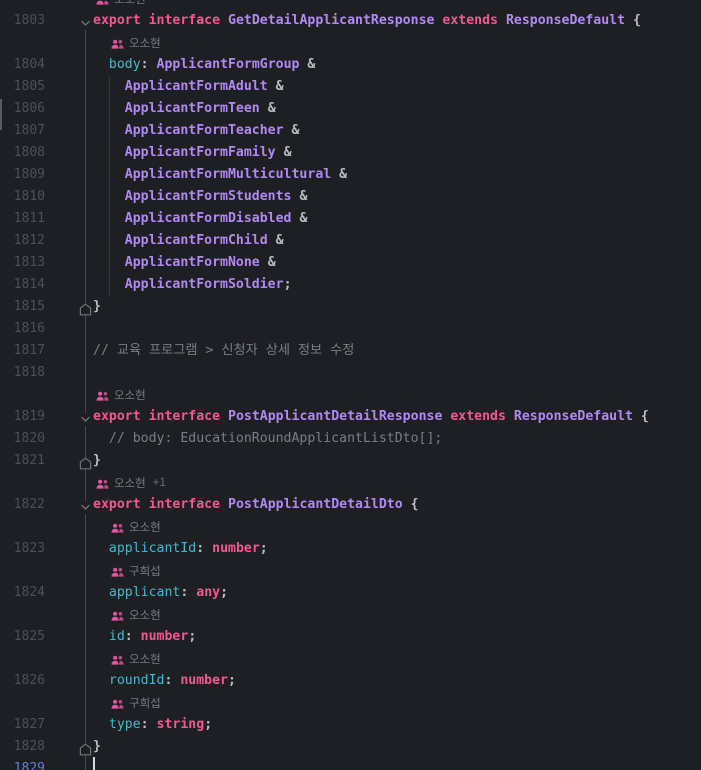 The width and height of the screenshot is (701, 770). I want to click on code-line-content: applicantId: number;, so click(180, 549).